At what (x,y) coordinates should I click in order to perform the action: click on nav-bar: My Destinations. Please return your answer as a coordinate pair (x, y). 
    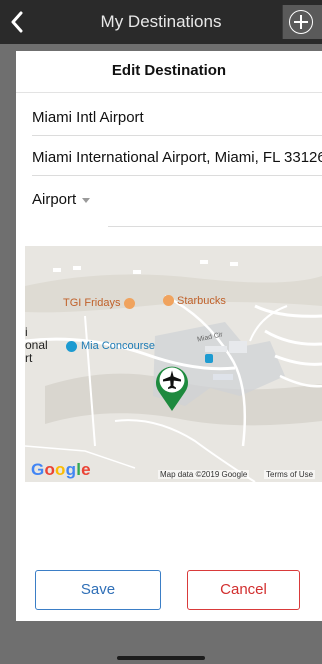
    Looking at the image, I should click on (161, 22).